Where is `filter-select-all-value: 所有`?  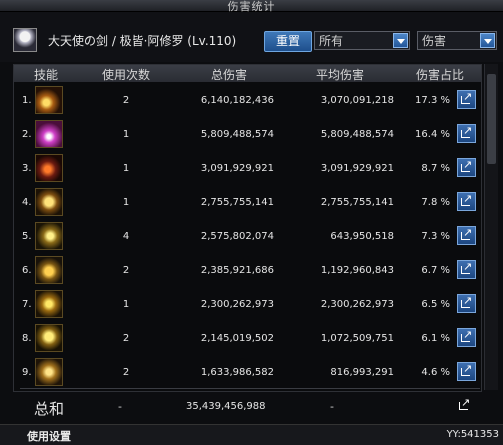
filter-select-all-value: 所有 is located at coordinates (331, 41).